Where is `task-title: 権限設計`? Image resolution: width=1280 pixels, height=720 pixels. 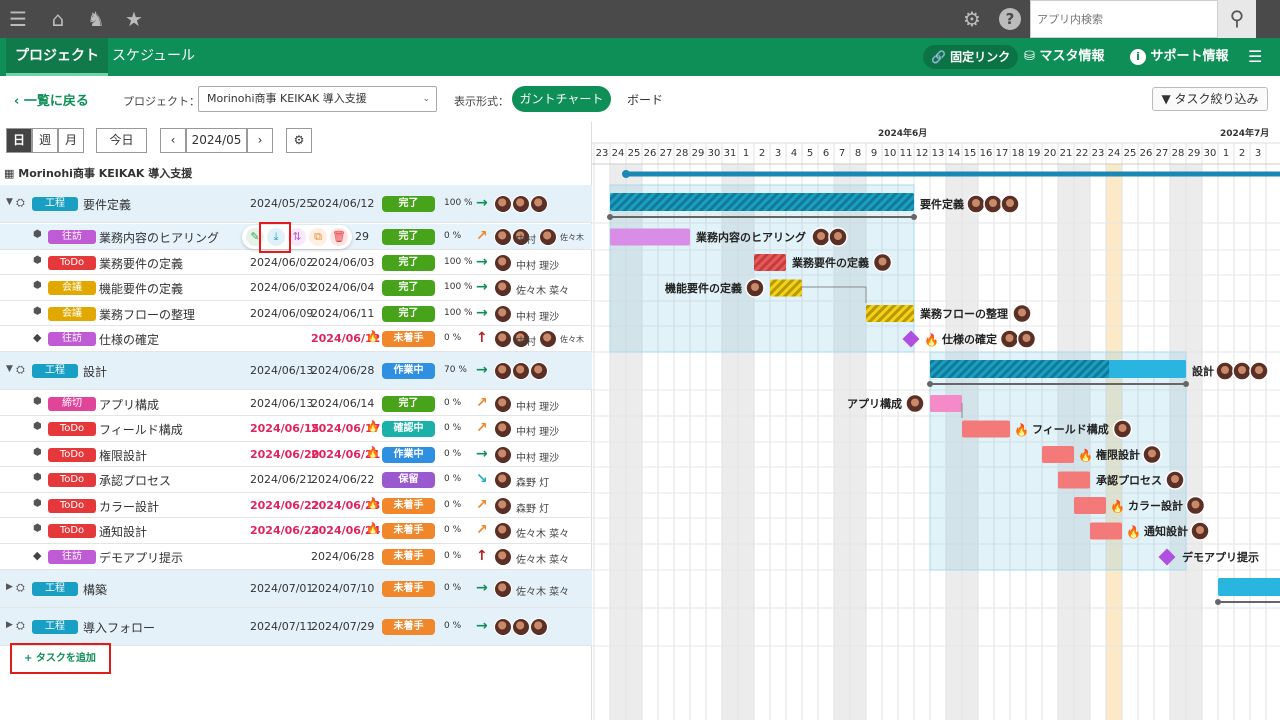 task-title: 権限設計 is located at coordinates (123, 455).